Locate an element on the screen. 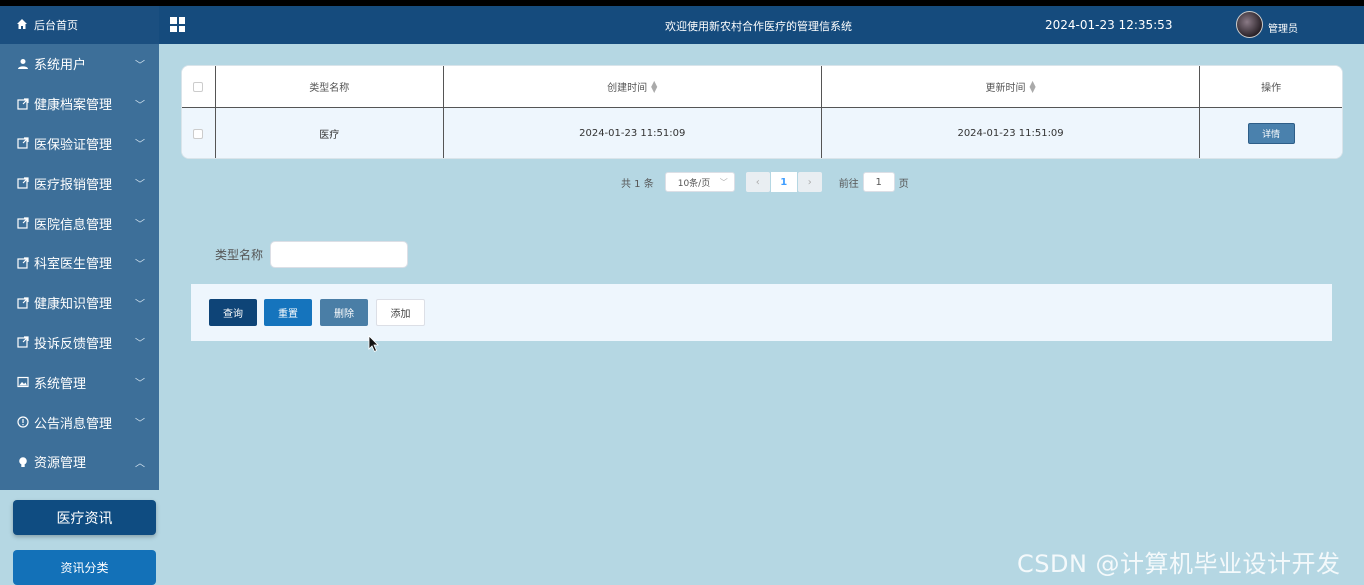 This screenshot has width=1364, height=585. cell-created-time: 2024-01-23 11:51:09 is located at coordinates (633, 133).